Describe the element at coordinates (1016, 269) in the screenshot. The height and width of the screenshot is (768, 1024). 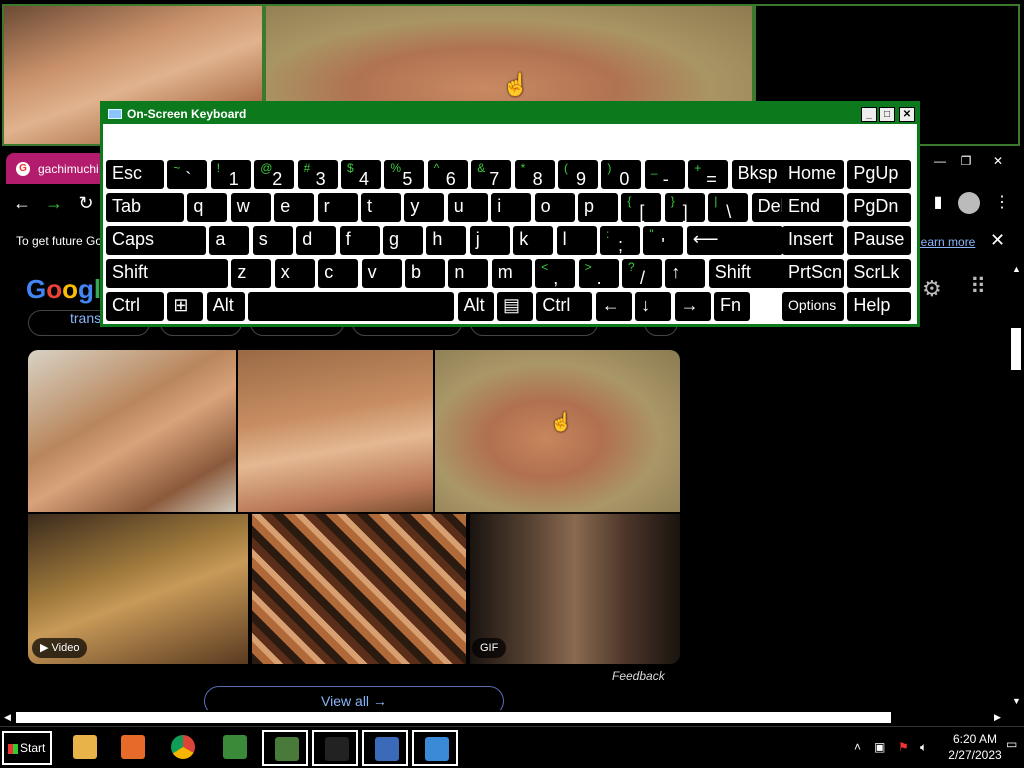
I see `scroll-up-icon: ▲` at that location.